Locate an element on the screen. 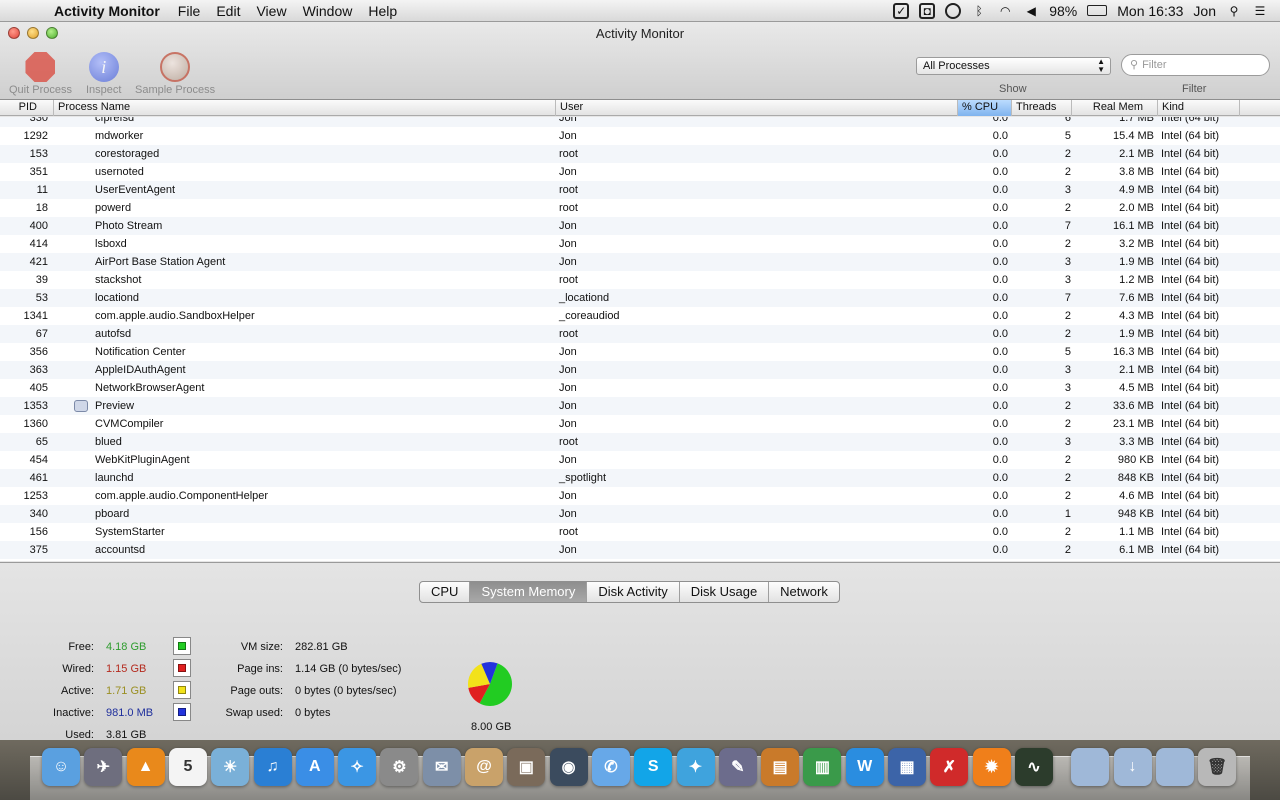  inspect-button: i Inspect is located at coordinates (103, 74).